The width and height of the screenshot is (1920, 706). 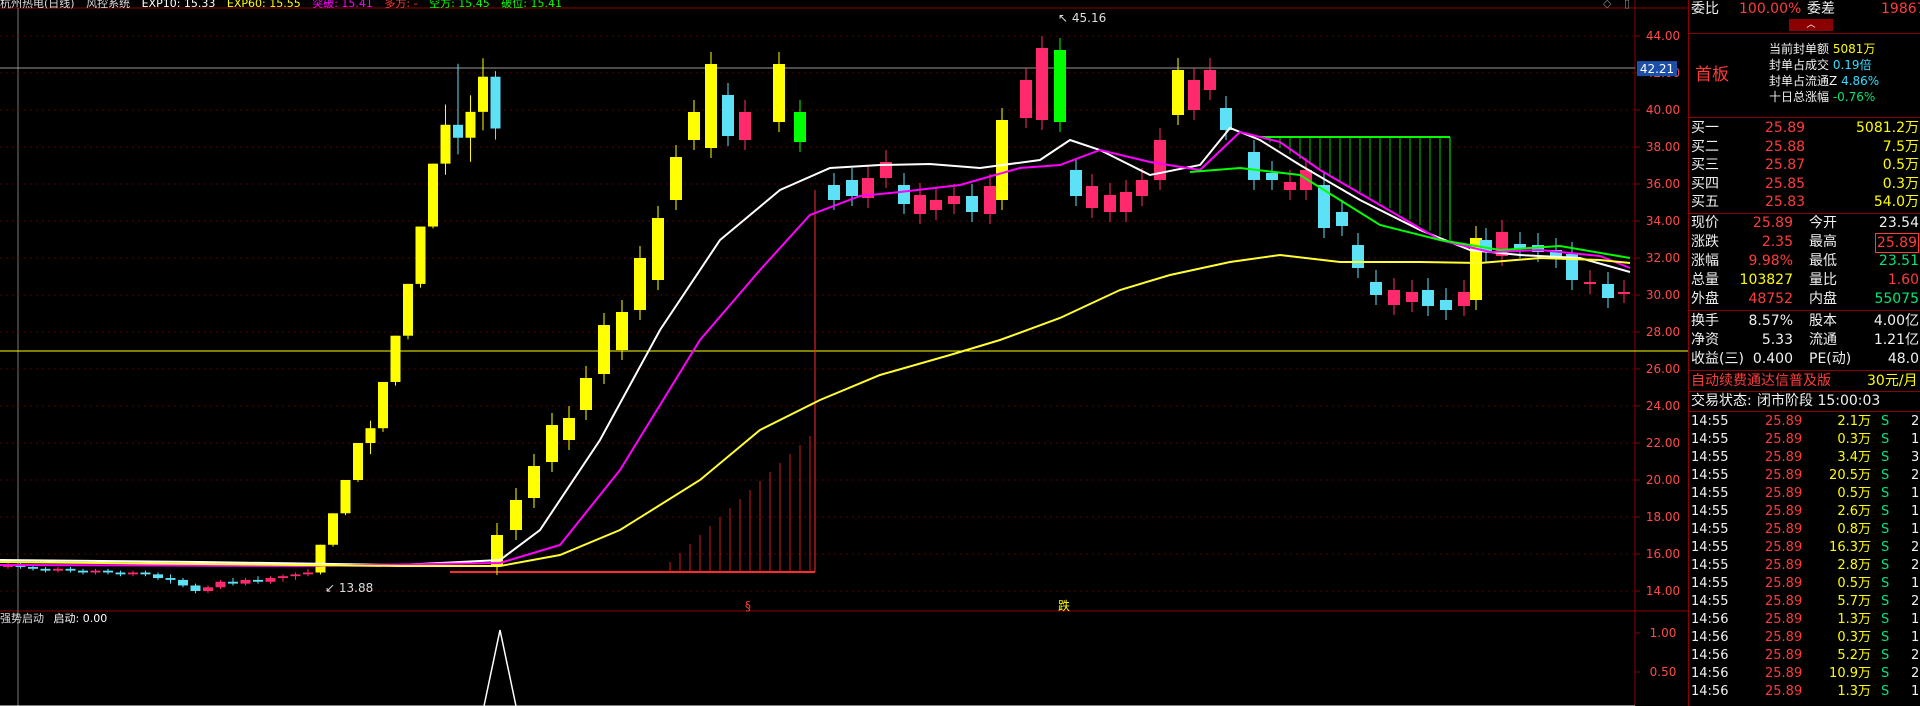 I want to click on bid-price: 25.85, so click(x=1785, y=184).